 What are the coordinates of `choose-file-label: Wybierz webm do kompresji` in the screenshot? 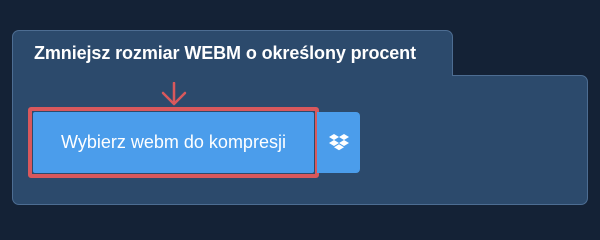 It's located at (173, 142).